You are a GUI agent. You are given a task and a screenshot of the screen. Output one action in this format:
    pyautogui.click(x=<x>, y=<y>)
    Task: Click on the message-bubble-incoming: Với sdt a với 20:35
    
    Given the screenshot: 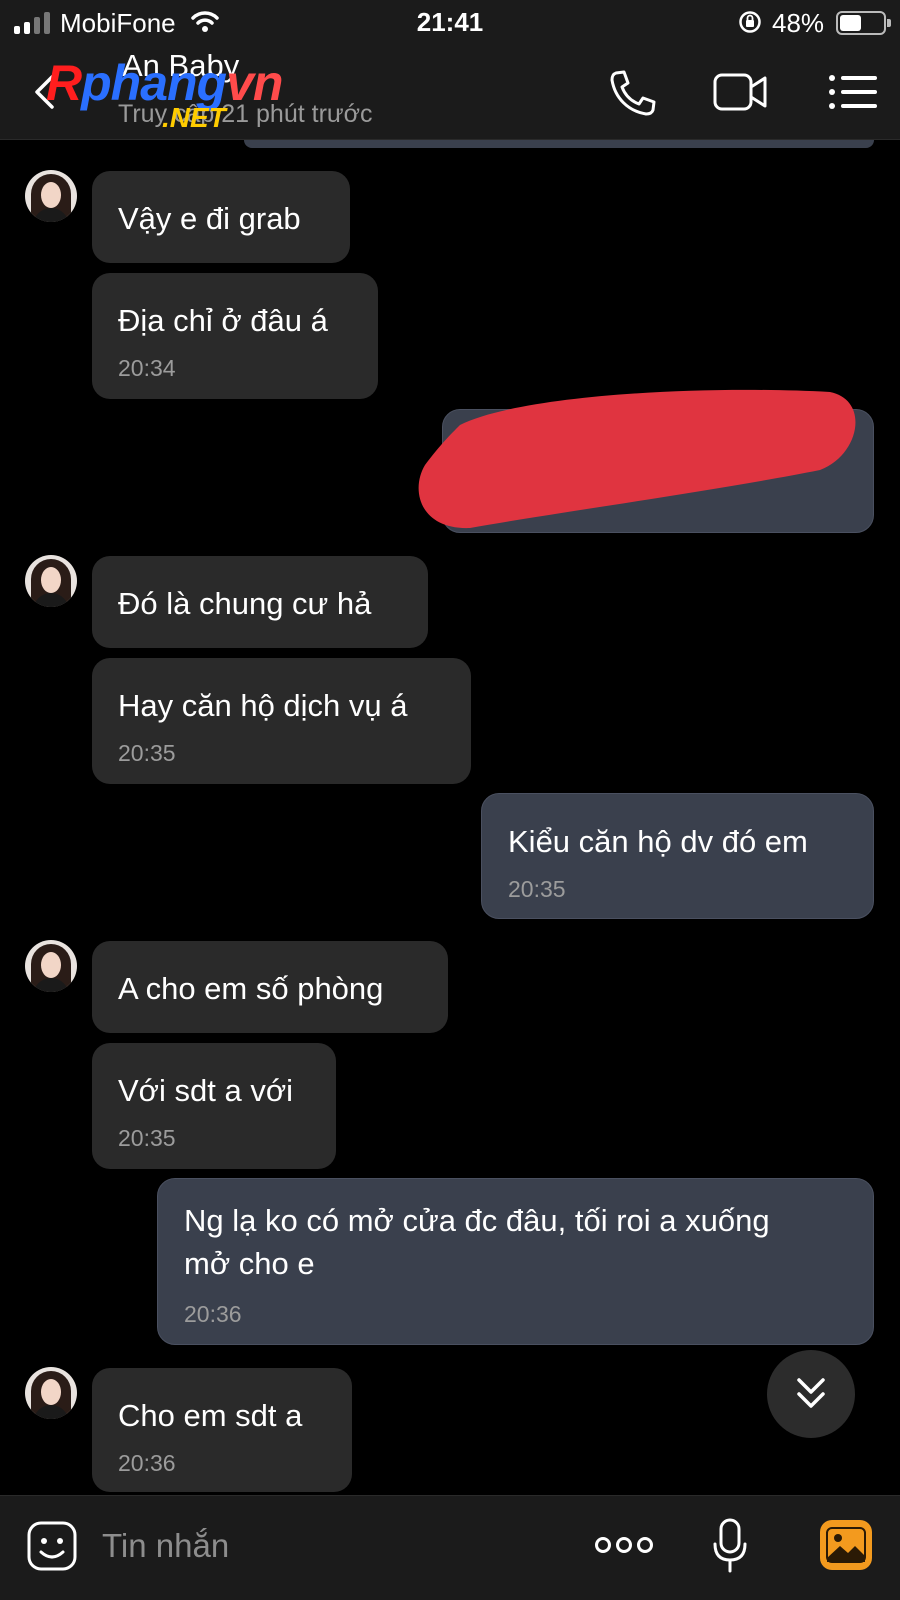 What is the action you would take?
    pyautogui.click(x=214, y=1106)
    